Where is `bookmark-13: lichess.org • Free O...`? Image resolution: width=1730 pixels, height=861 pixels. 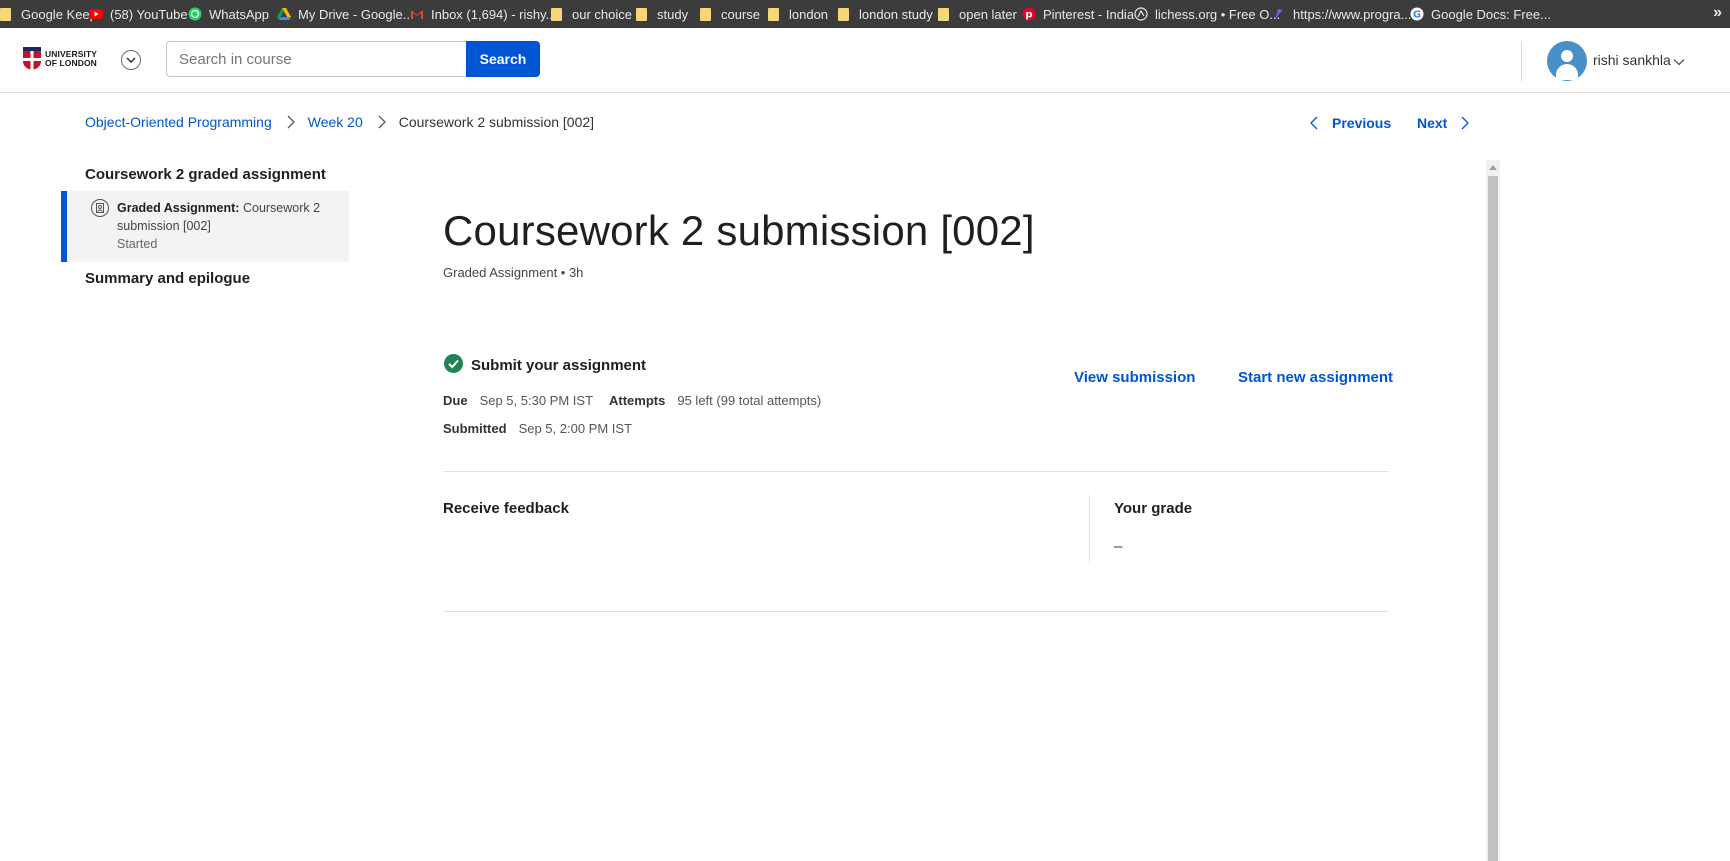 bookmark-13: lichess.org • Free O... is located at coordinates (1207, 14).